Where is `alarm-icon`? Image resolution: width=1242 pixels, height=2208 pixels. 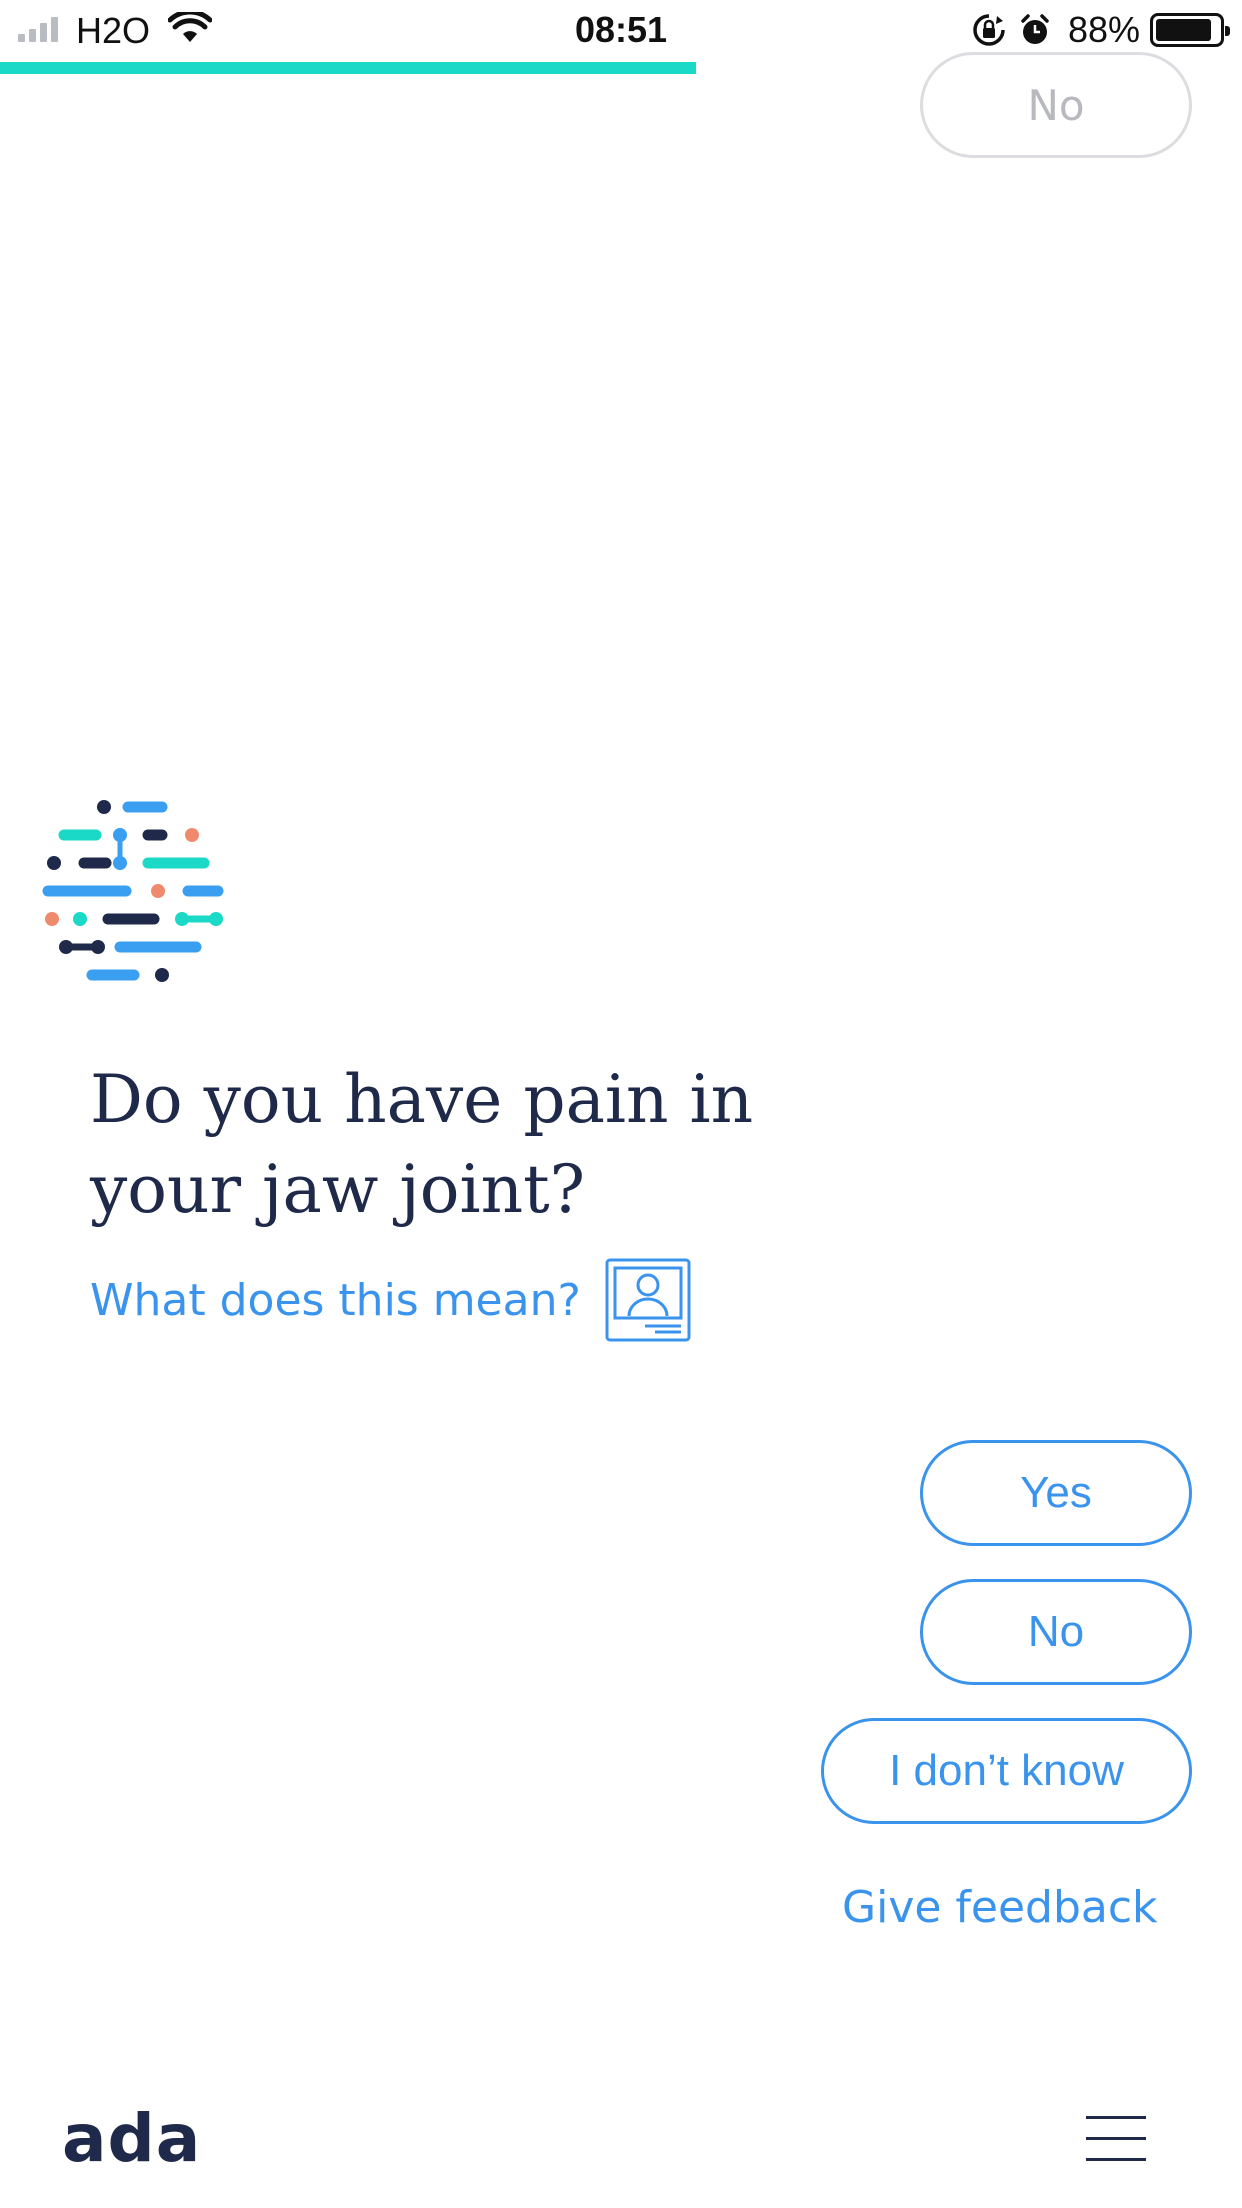
alarm-icon is located at coordinates (1035, 29).